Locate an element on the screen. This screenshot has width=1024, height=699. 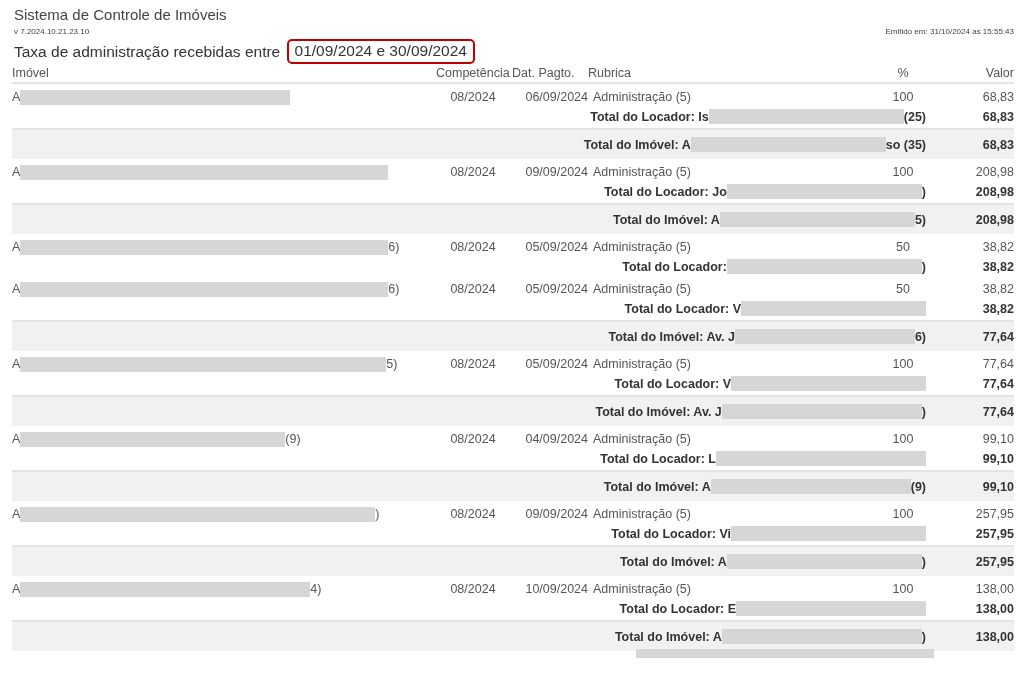
table-cell-text: 208,98 is located at coordinates (994, 172).